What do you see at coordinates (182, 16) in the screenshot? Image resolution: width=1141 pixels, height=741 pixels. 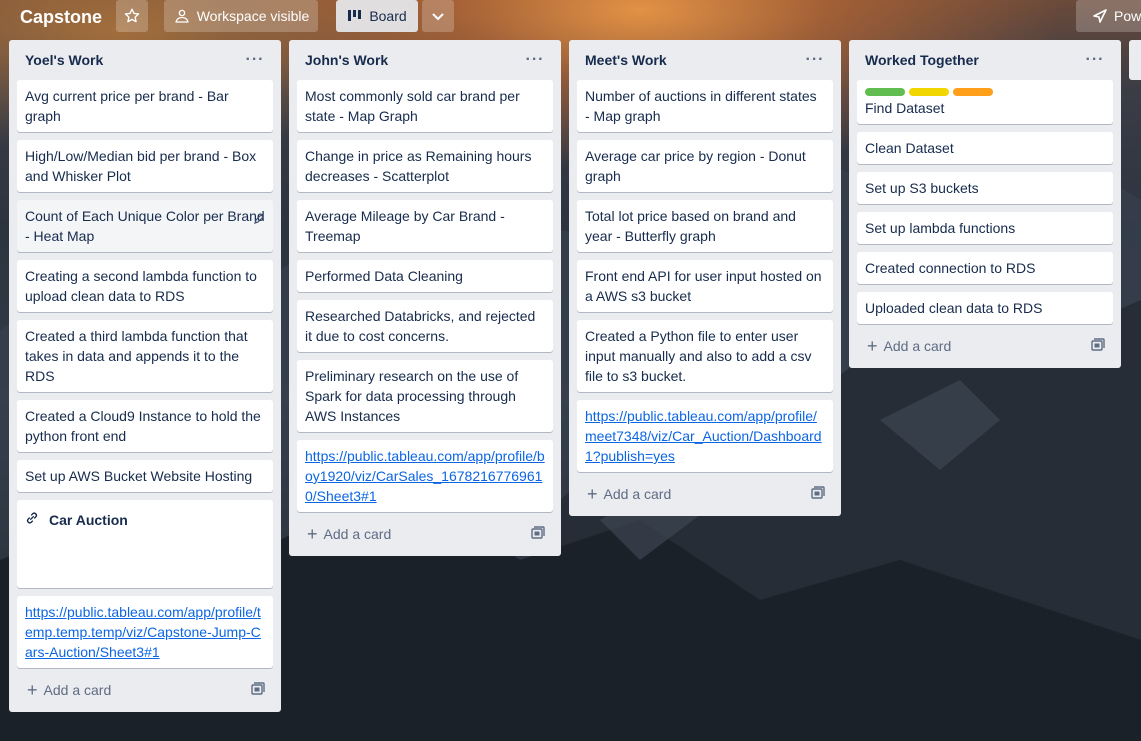 I see `people-icon` at bounding box center [182, 16].